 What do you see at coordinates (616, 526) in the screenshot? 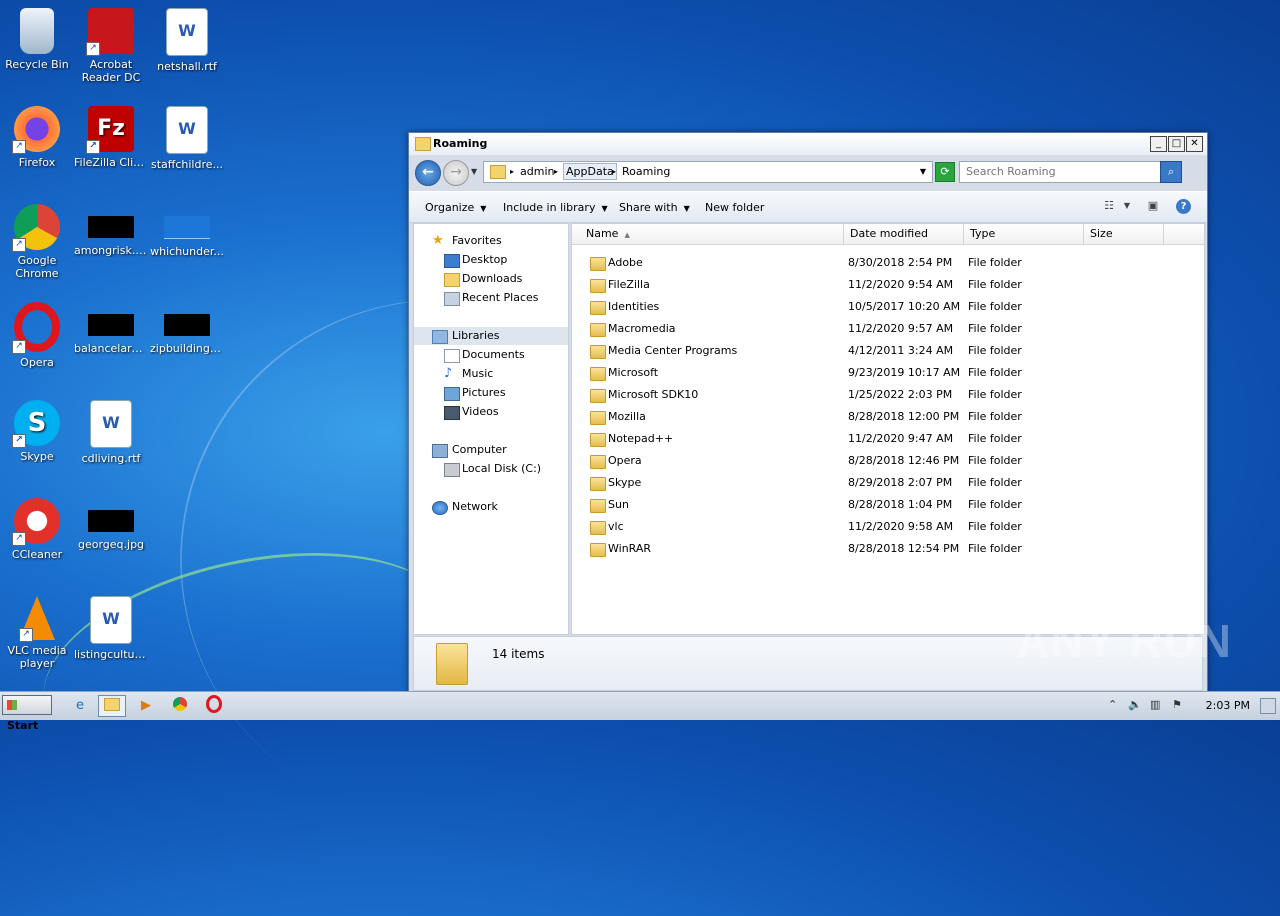
I see `file-name: vlc` at bounding box center [616, 526].